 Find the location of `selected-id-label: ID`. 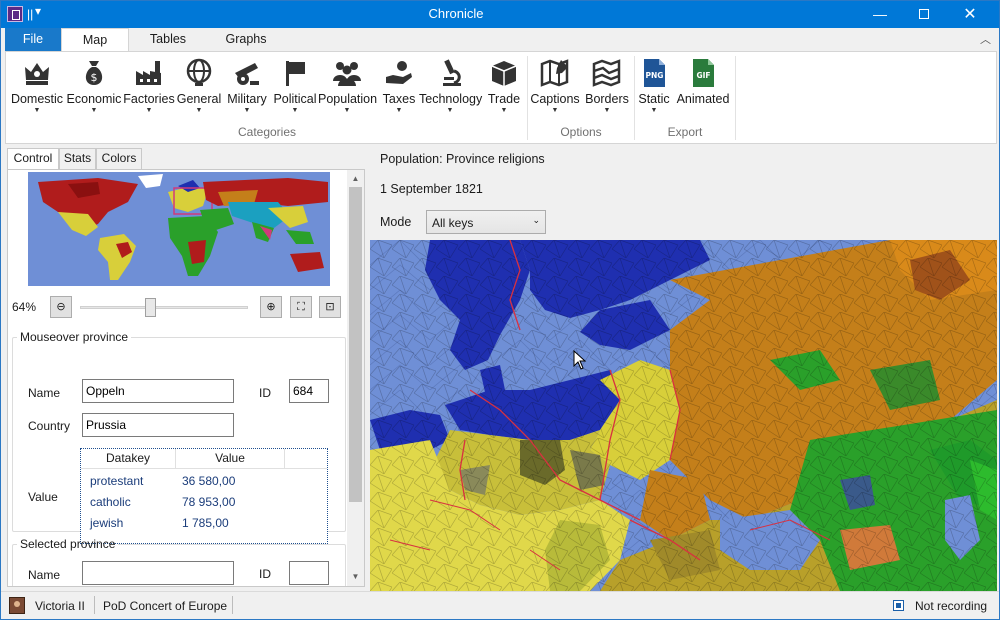

selected-id-label: ID is located at coordinates (265, 574).